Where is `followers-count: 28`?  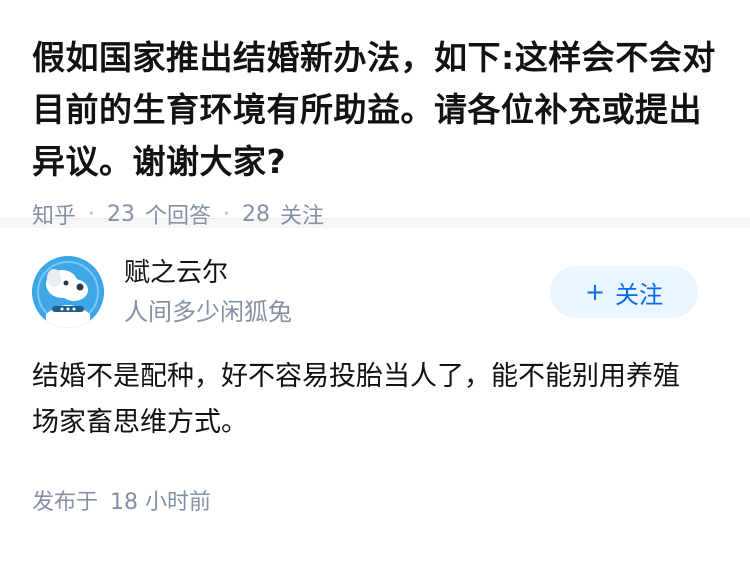
followers-count: 28 is located at coordinates (256, 214).